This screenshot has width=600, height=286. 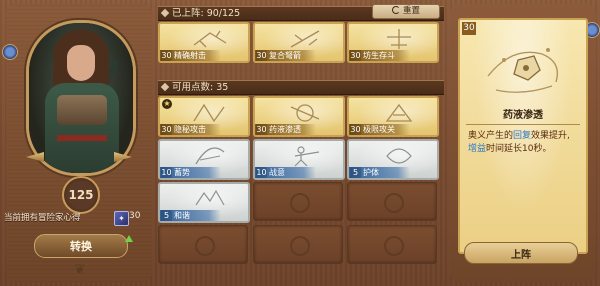 I want to click on divider, so click(x=523, y=124).